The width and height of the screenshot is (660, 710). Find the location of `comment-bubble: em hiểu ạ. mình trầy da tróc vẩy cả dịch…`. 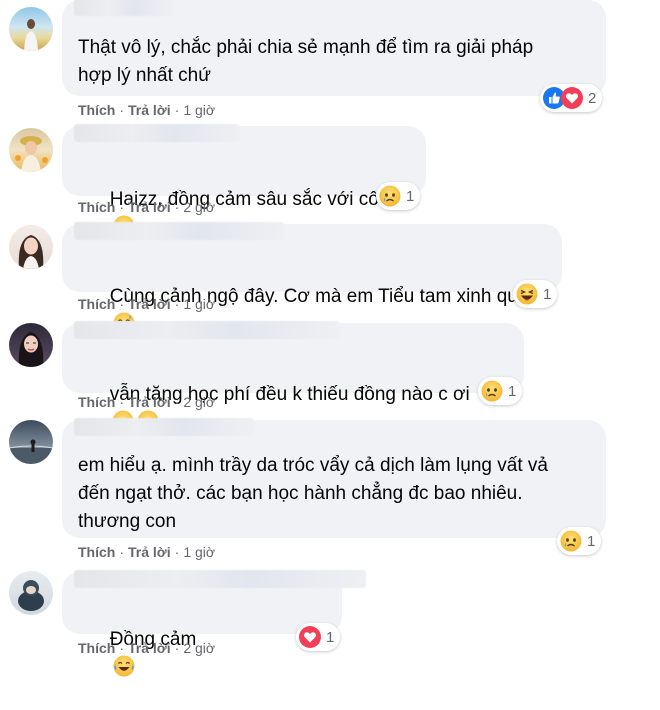

comment-bubble: em hiểu ạ. mình trầy da tróc vẩy cả dịch… is located at coordinates (334, 478).